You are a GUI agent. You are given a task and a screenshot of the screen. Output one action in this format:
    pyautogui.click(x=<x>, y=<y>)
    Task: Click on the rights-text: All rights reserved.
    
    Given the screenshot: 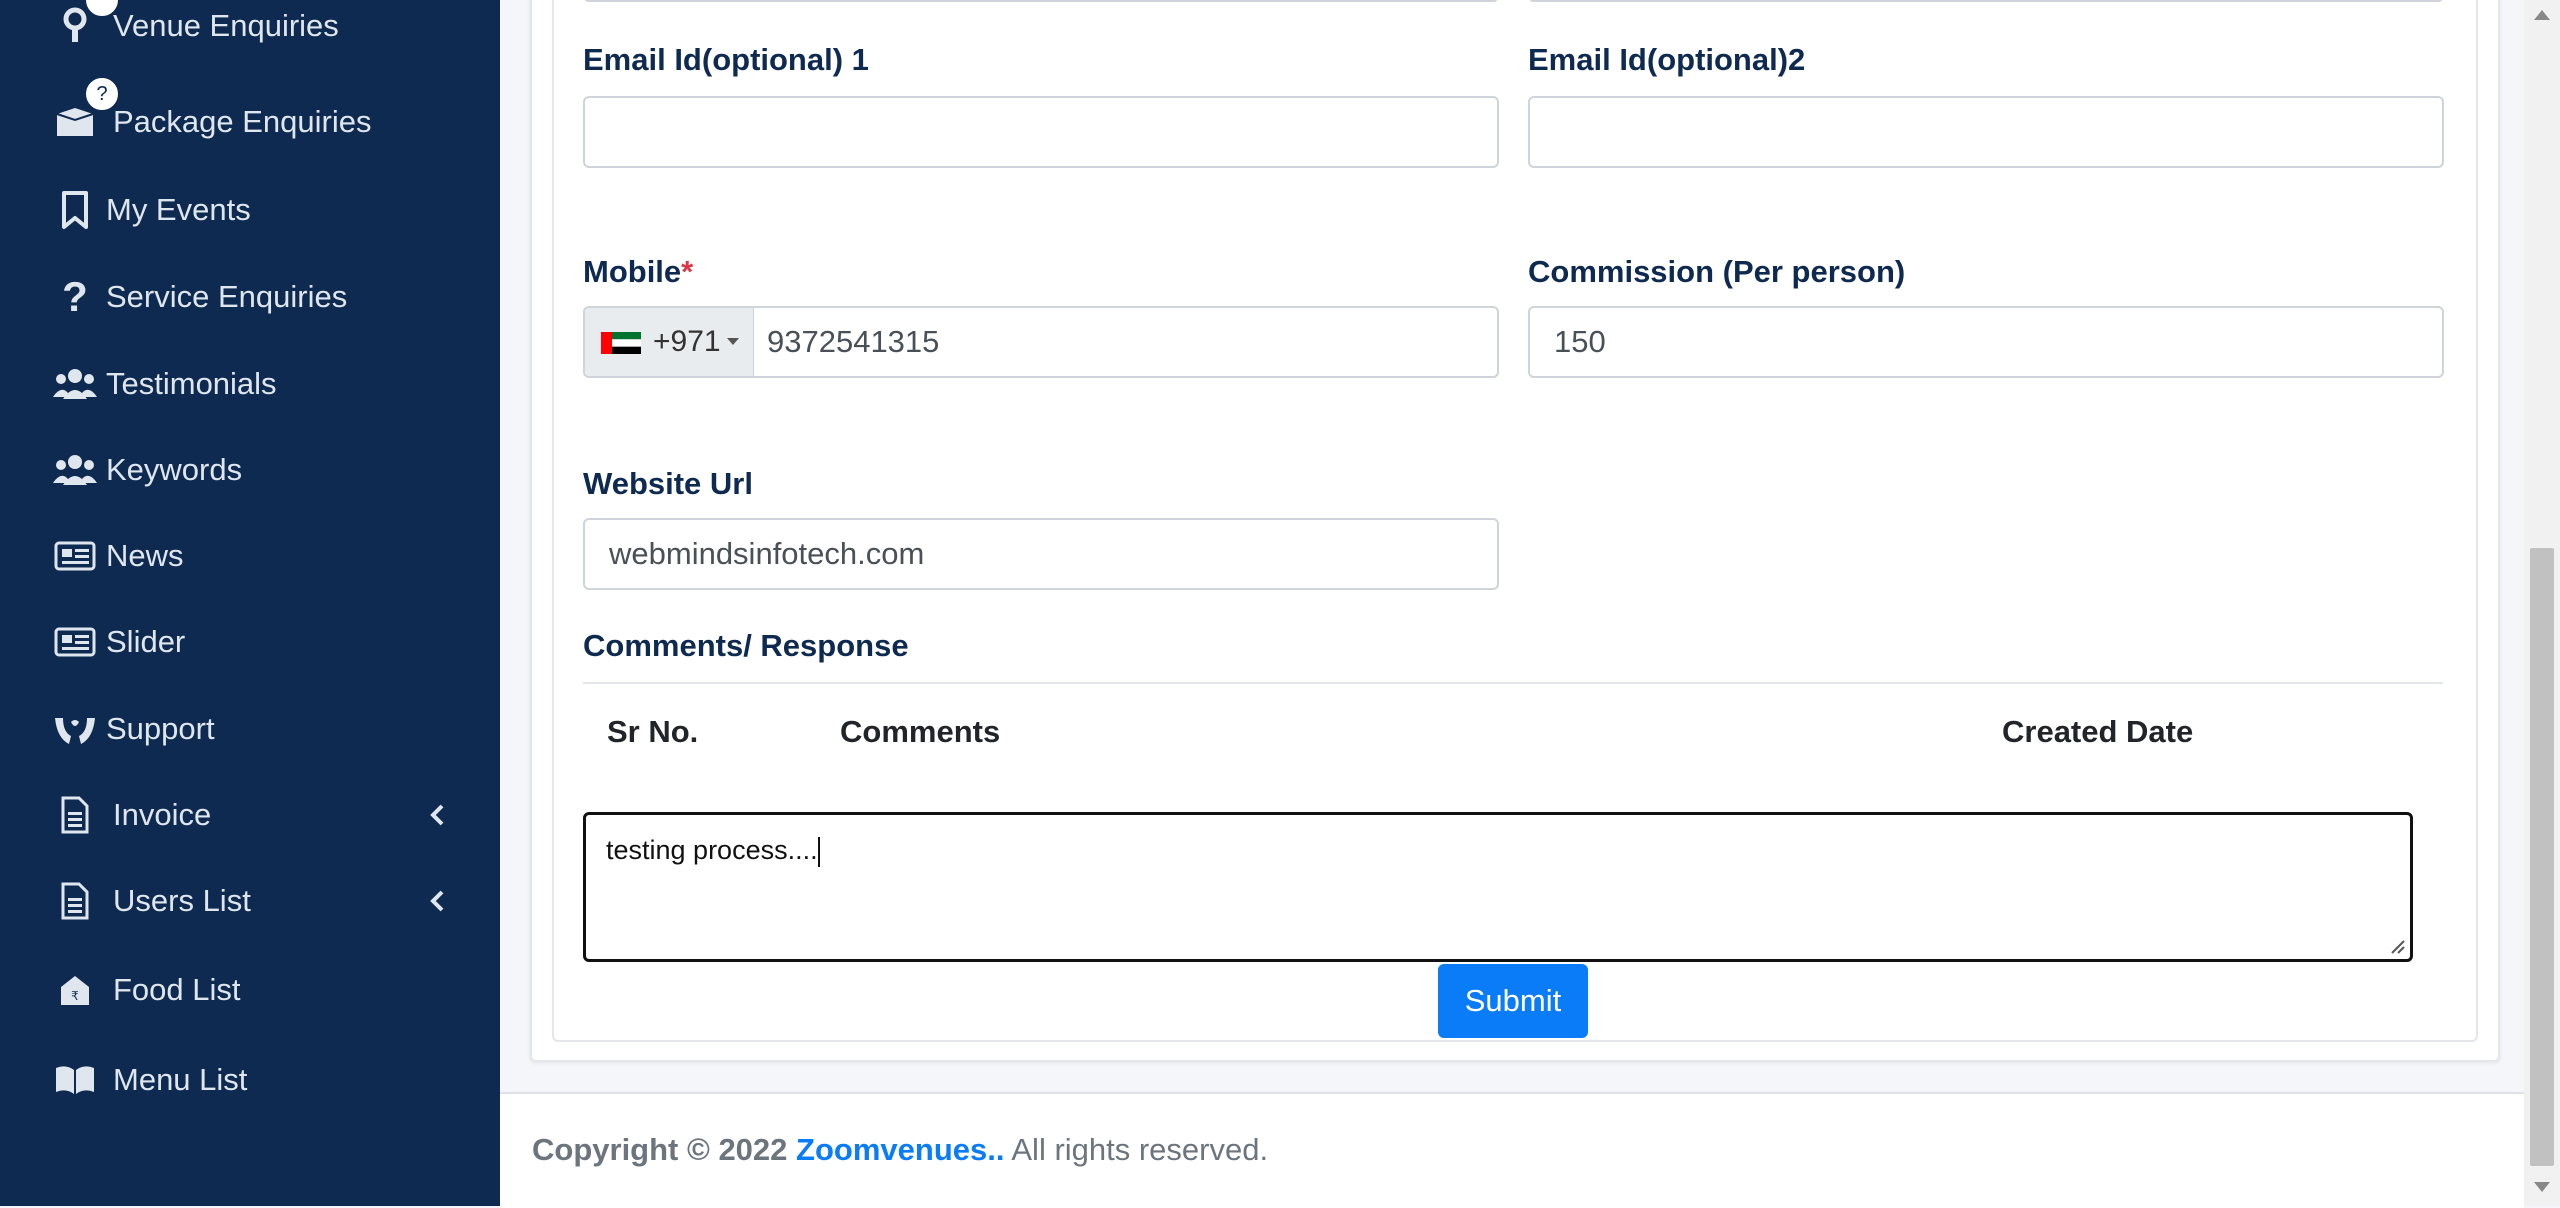 What is the action you would take?
    pyautogui.click(x=1140, y=1149)
    